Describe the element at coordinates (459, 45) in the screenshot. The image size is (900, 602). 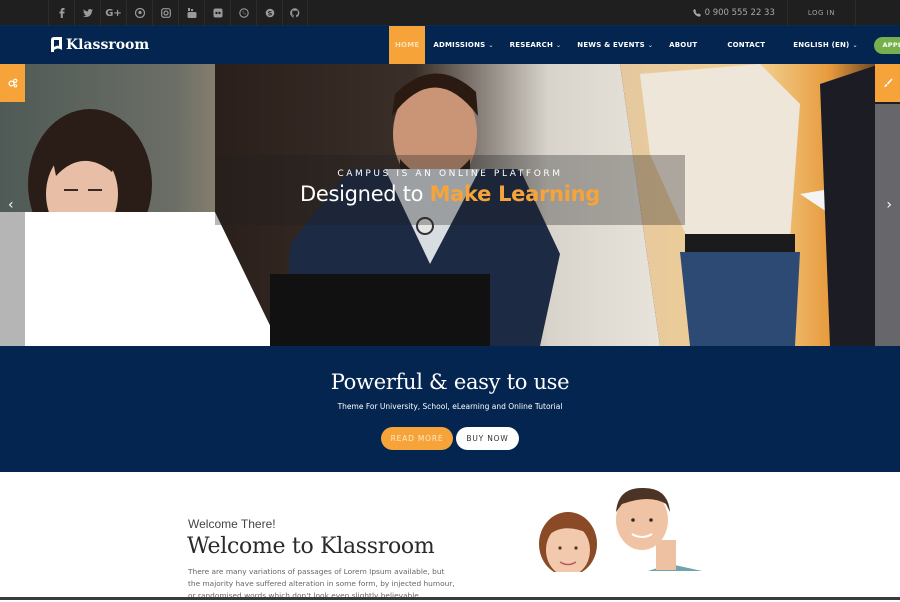
I see `nav-admissions-label: ADMISSIONS` at that location.